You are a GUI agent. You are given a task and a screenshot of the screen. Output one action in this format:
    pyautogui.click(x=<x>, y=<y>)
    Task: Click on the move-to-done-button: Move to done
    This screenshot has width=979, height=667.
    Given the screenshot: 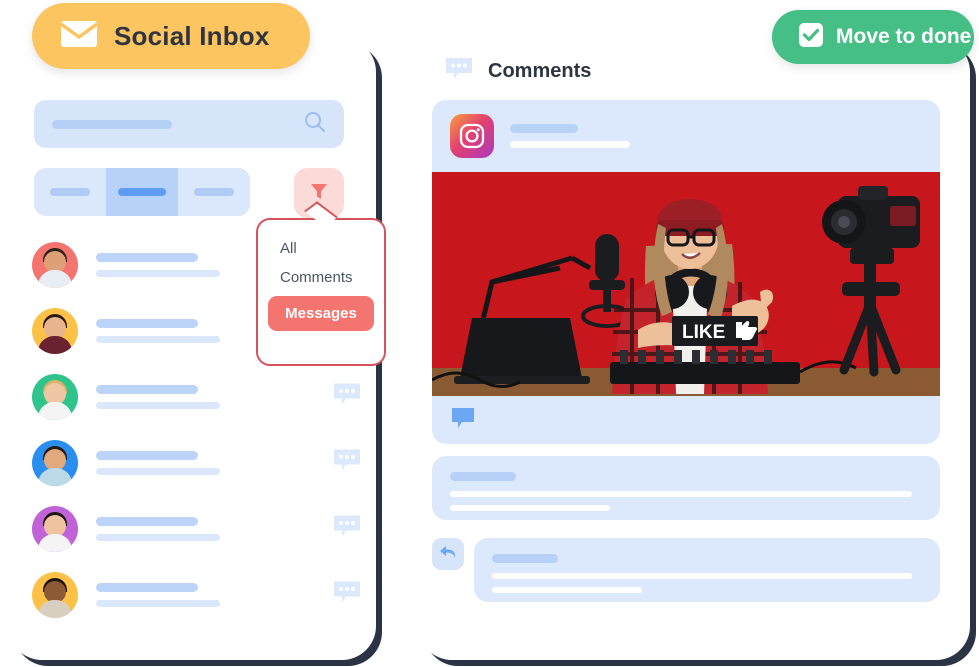 What is the action you would take?
    pyautogui.click(x=873, y=37)
    